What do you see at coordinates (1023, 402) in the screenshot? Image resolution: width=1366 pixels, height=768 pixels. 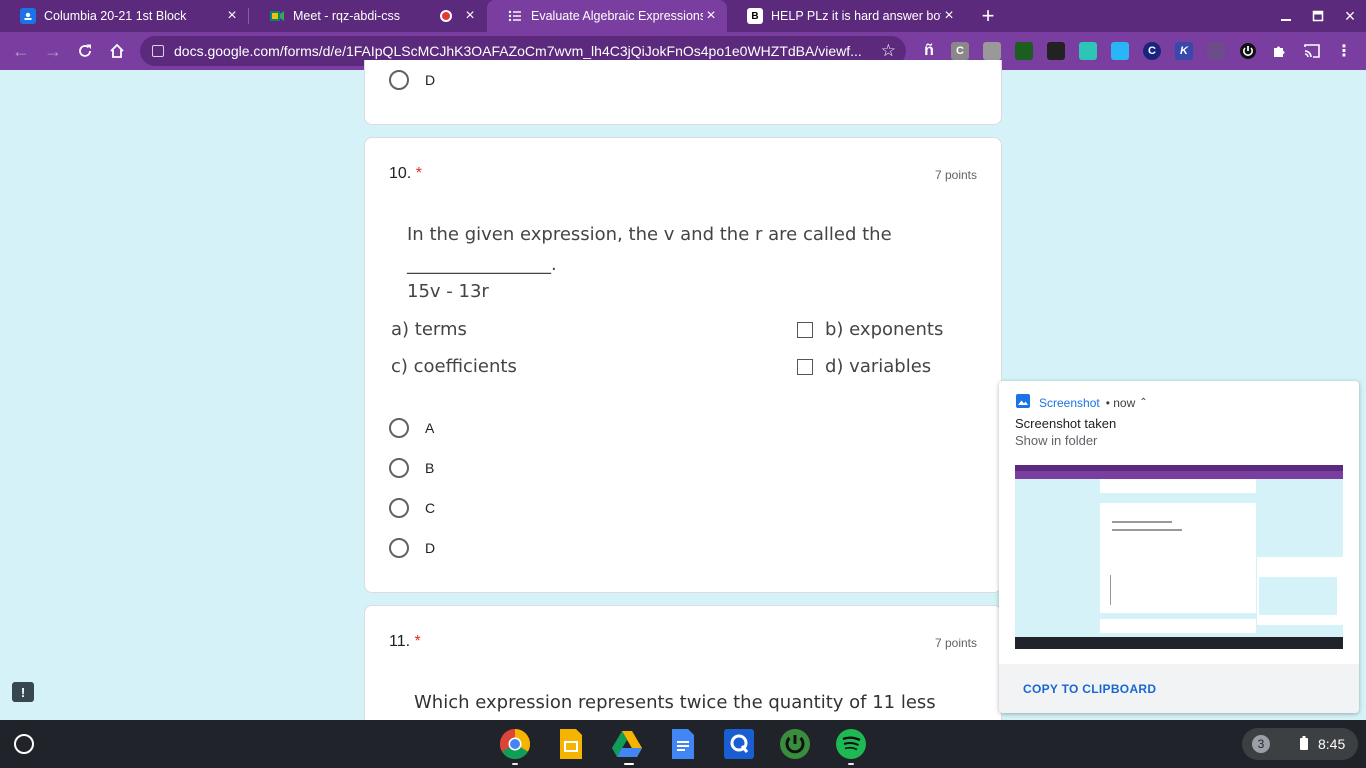 I see `image-icon` at bounding box center [1023, 402].